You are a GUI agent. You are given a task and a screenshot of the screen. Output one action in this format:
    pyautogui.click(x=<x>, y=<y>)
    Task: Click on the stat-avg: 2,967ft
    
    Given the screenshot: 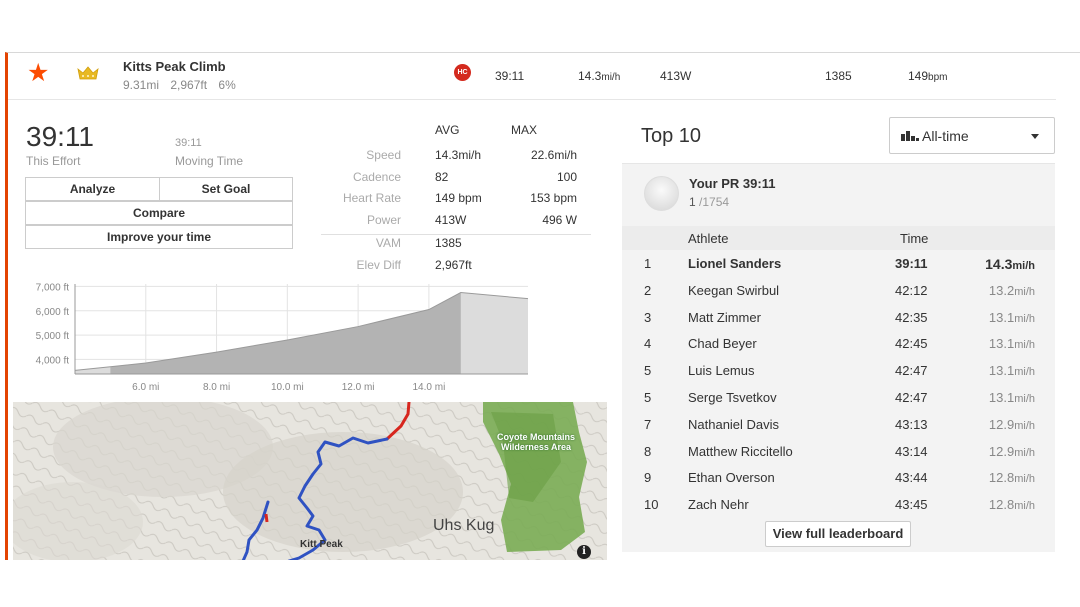 What is the action you would take?
    pyautogui.click(x=453, y=265)
    